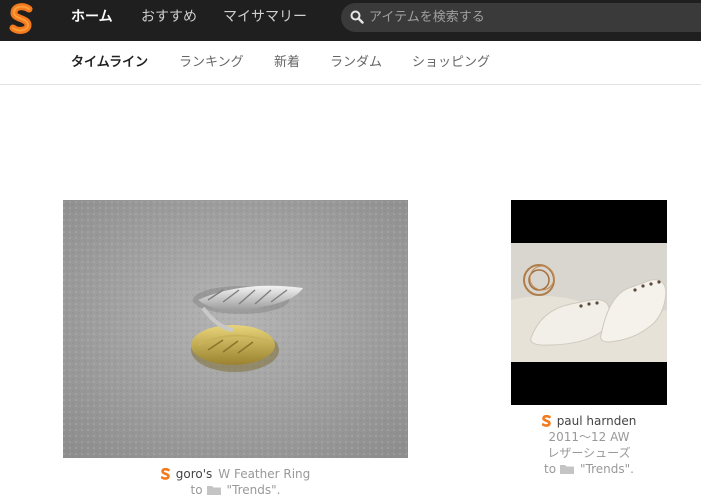 The height and width of the screenshot is (499, 701). What do you see at coordinates (589, 437) in the screenshot?
I see `card-item-title-line1: 2011〜12 AW` at bounding box center [589, 437].